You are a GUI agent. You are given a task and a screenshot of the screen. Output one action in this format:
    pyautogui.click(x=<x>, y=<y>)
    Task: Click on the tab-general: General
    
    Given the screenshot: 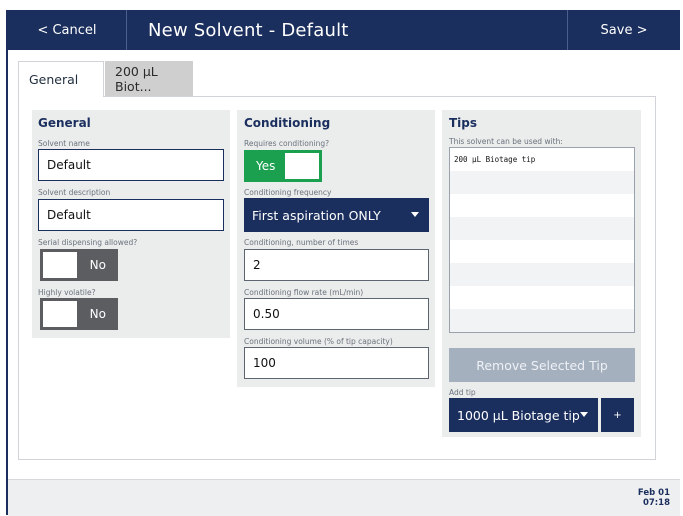 What is the action you would take?
    pyautogui.click(x=61, y=79)
    